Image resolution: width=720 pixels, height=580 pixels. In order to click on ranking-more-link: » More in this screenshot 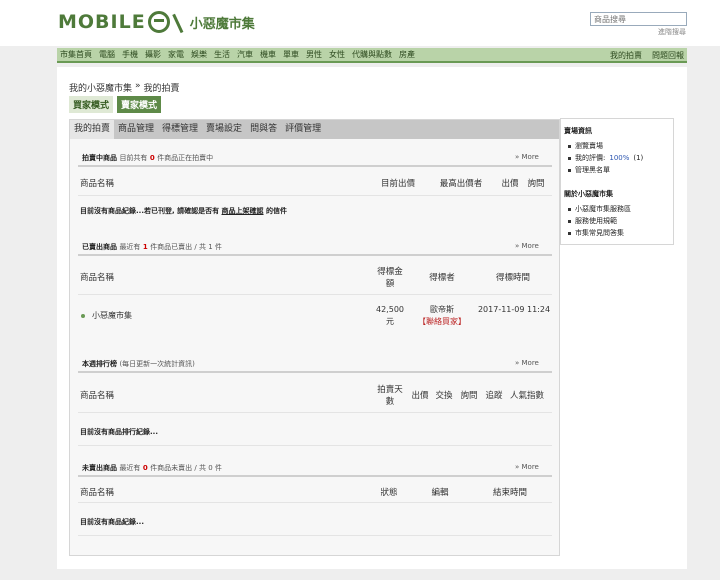, I will do `click(527, 363)`.